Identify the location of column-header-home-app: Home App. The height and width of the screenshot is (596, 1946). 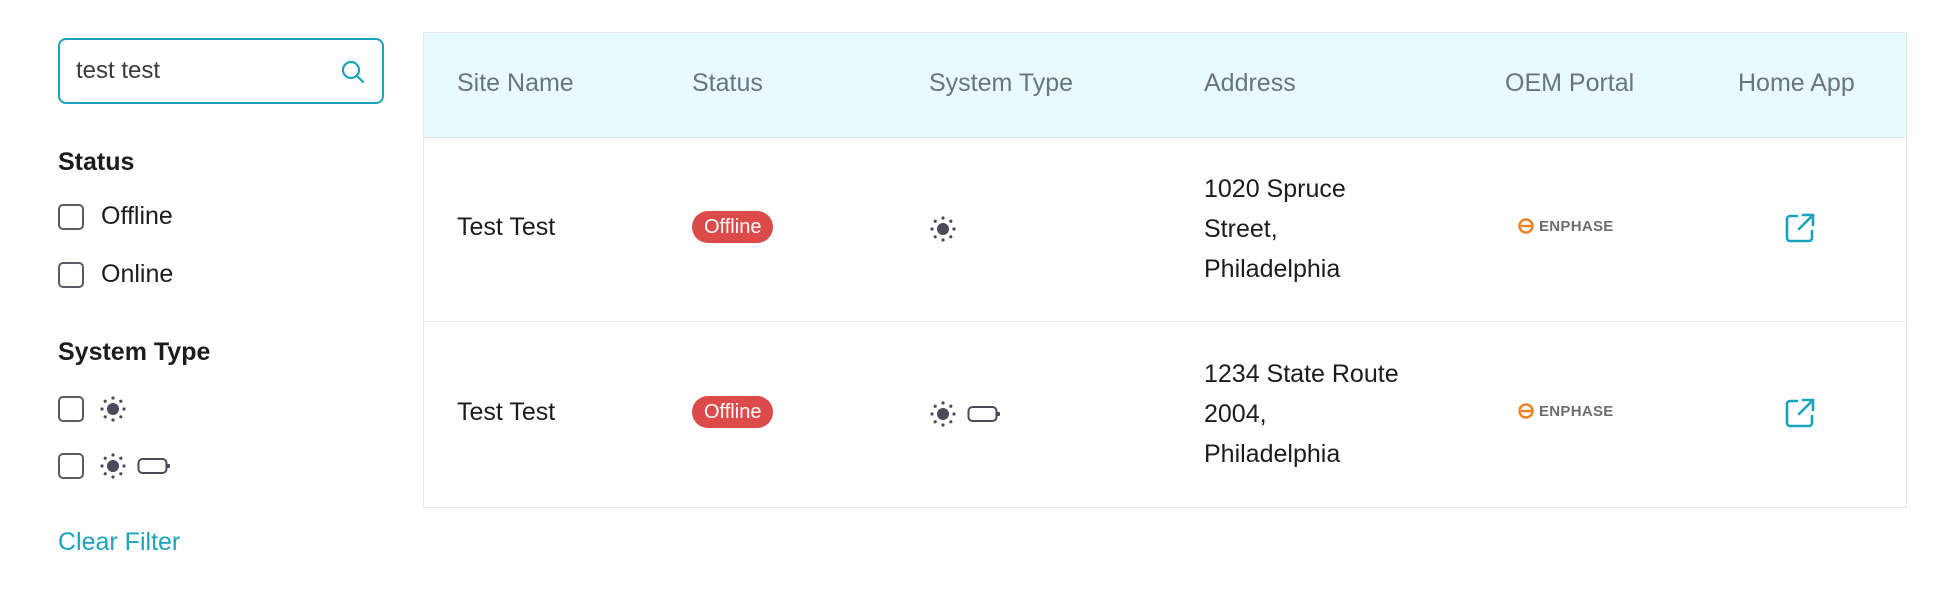
(1796, 83).